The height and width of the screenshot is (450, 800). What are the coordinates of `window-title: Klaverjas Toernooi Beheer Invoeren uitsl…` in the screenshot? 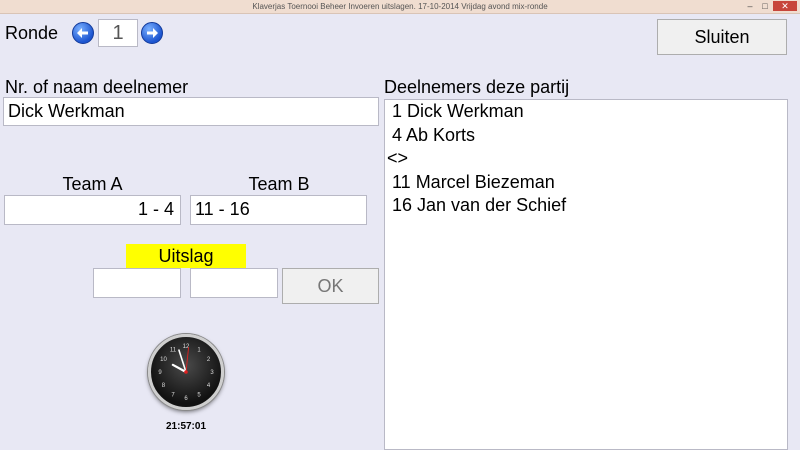 It's located at (400, 6).